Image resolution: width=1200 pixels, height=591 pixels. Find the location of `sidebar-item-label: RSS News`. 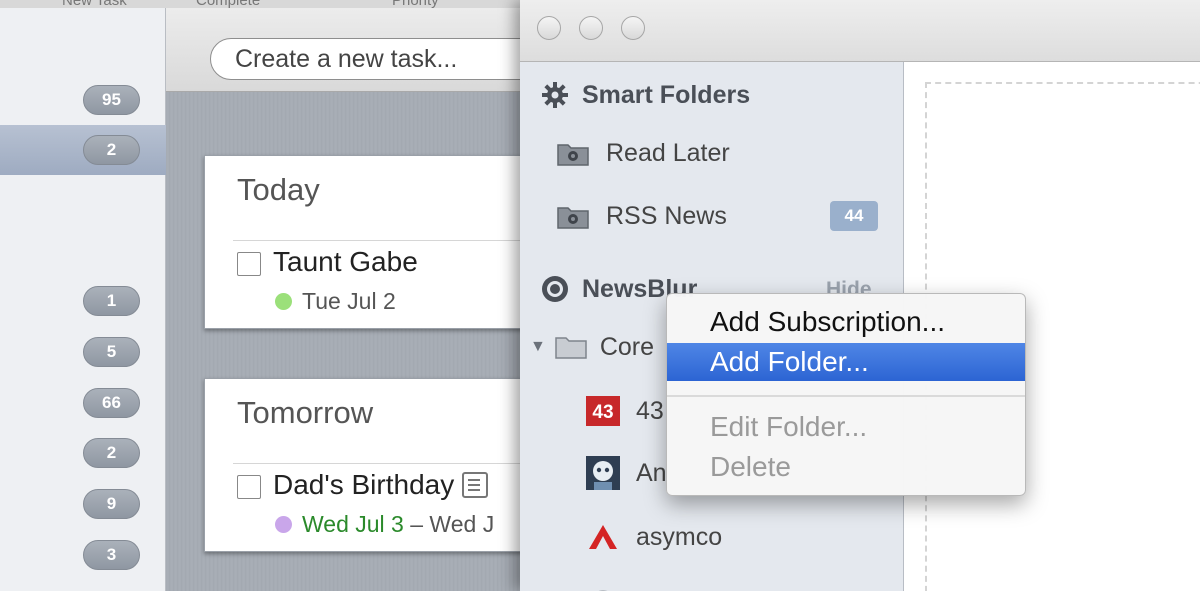

sidebar-item-label: RSS News is located at coordinates (666, 215).